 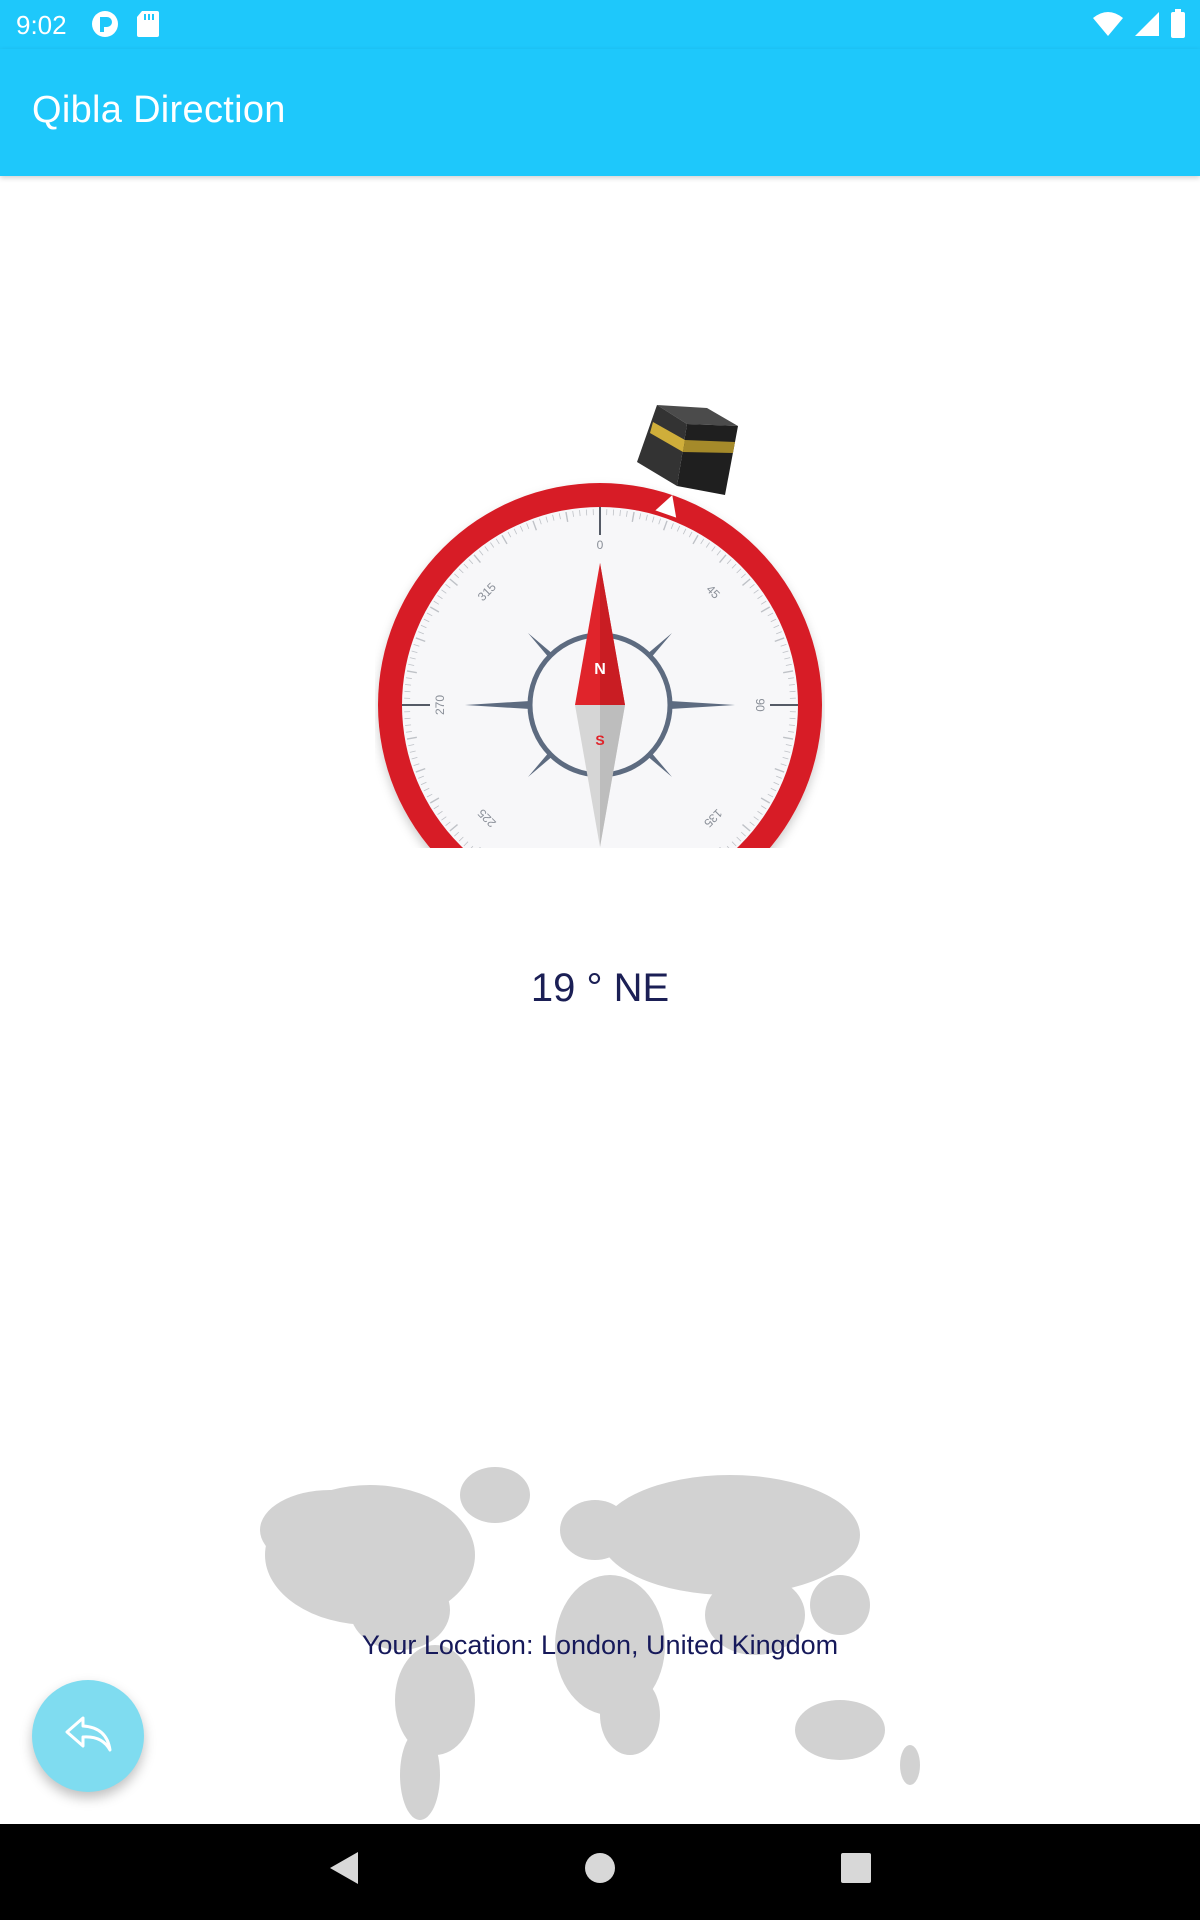 What do you see at coordinates (125, 26) in the screenshot?
I see `status-icons-left` at bounding box center [125, 26].